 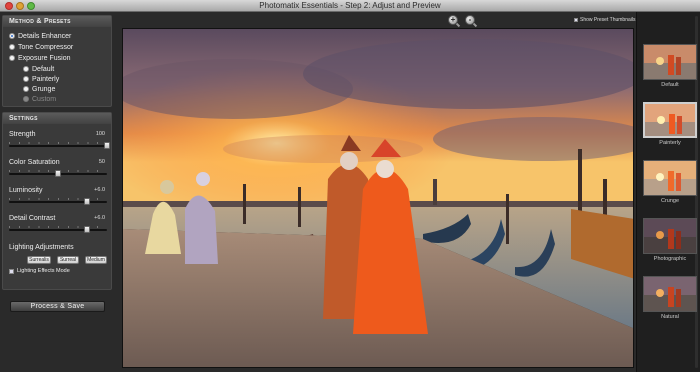 I want to click on luminosity-slider, so click(x=58, y=202).